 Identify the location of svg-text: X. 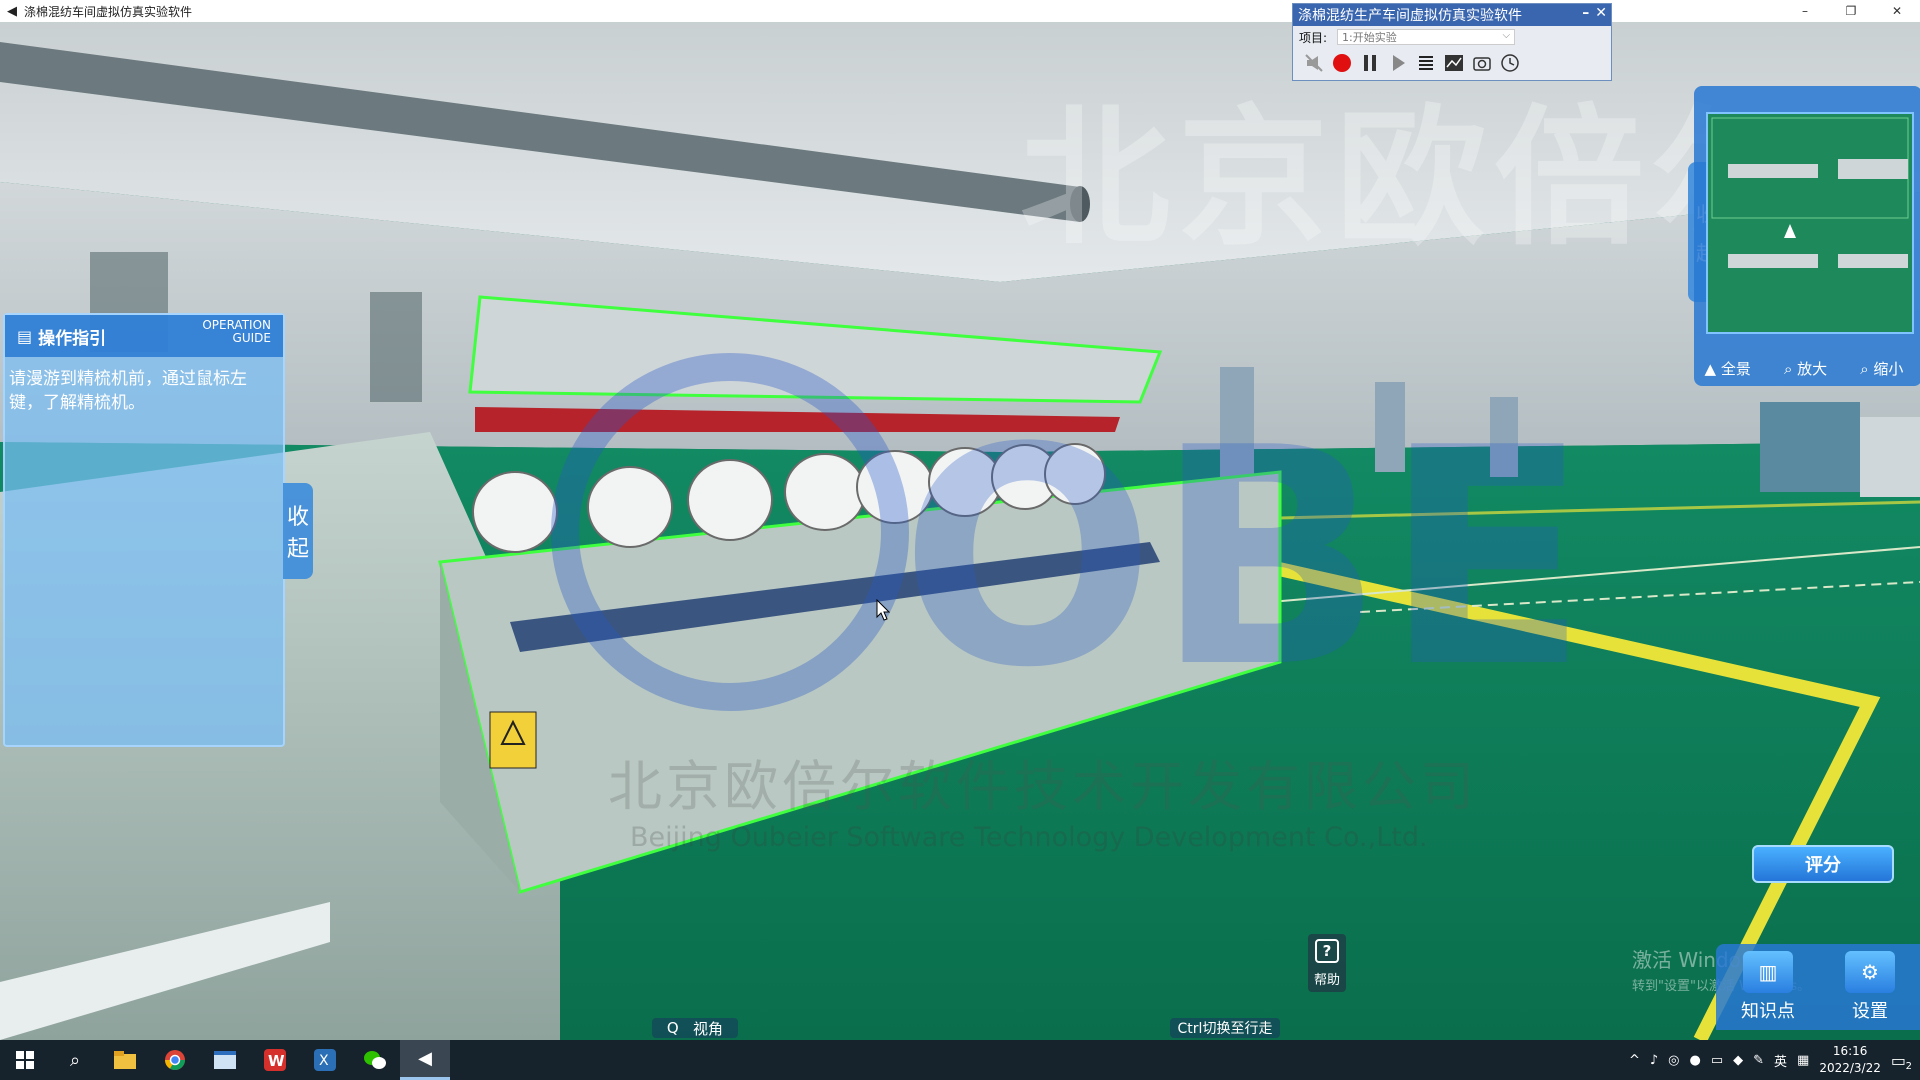
(324, 1061).